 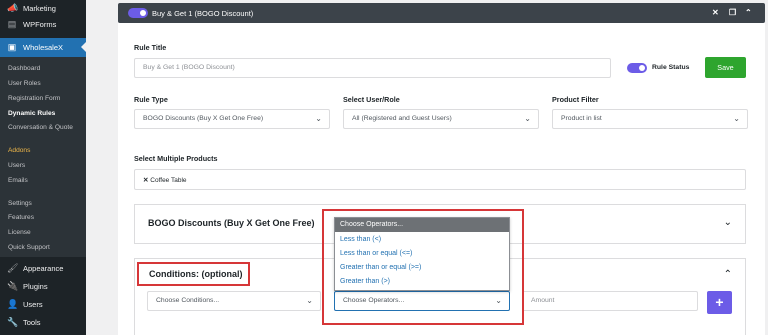 I want to click on conditions-title: Conditions: (optional), so click(x=196, y=274).